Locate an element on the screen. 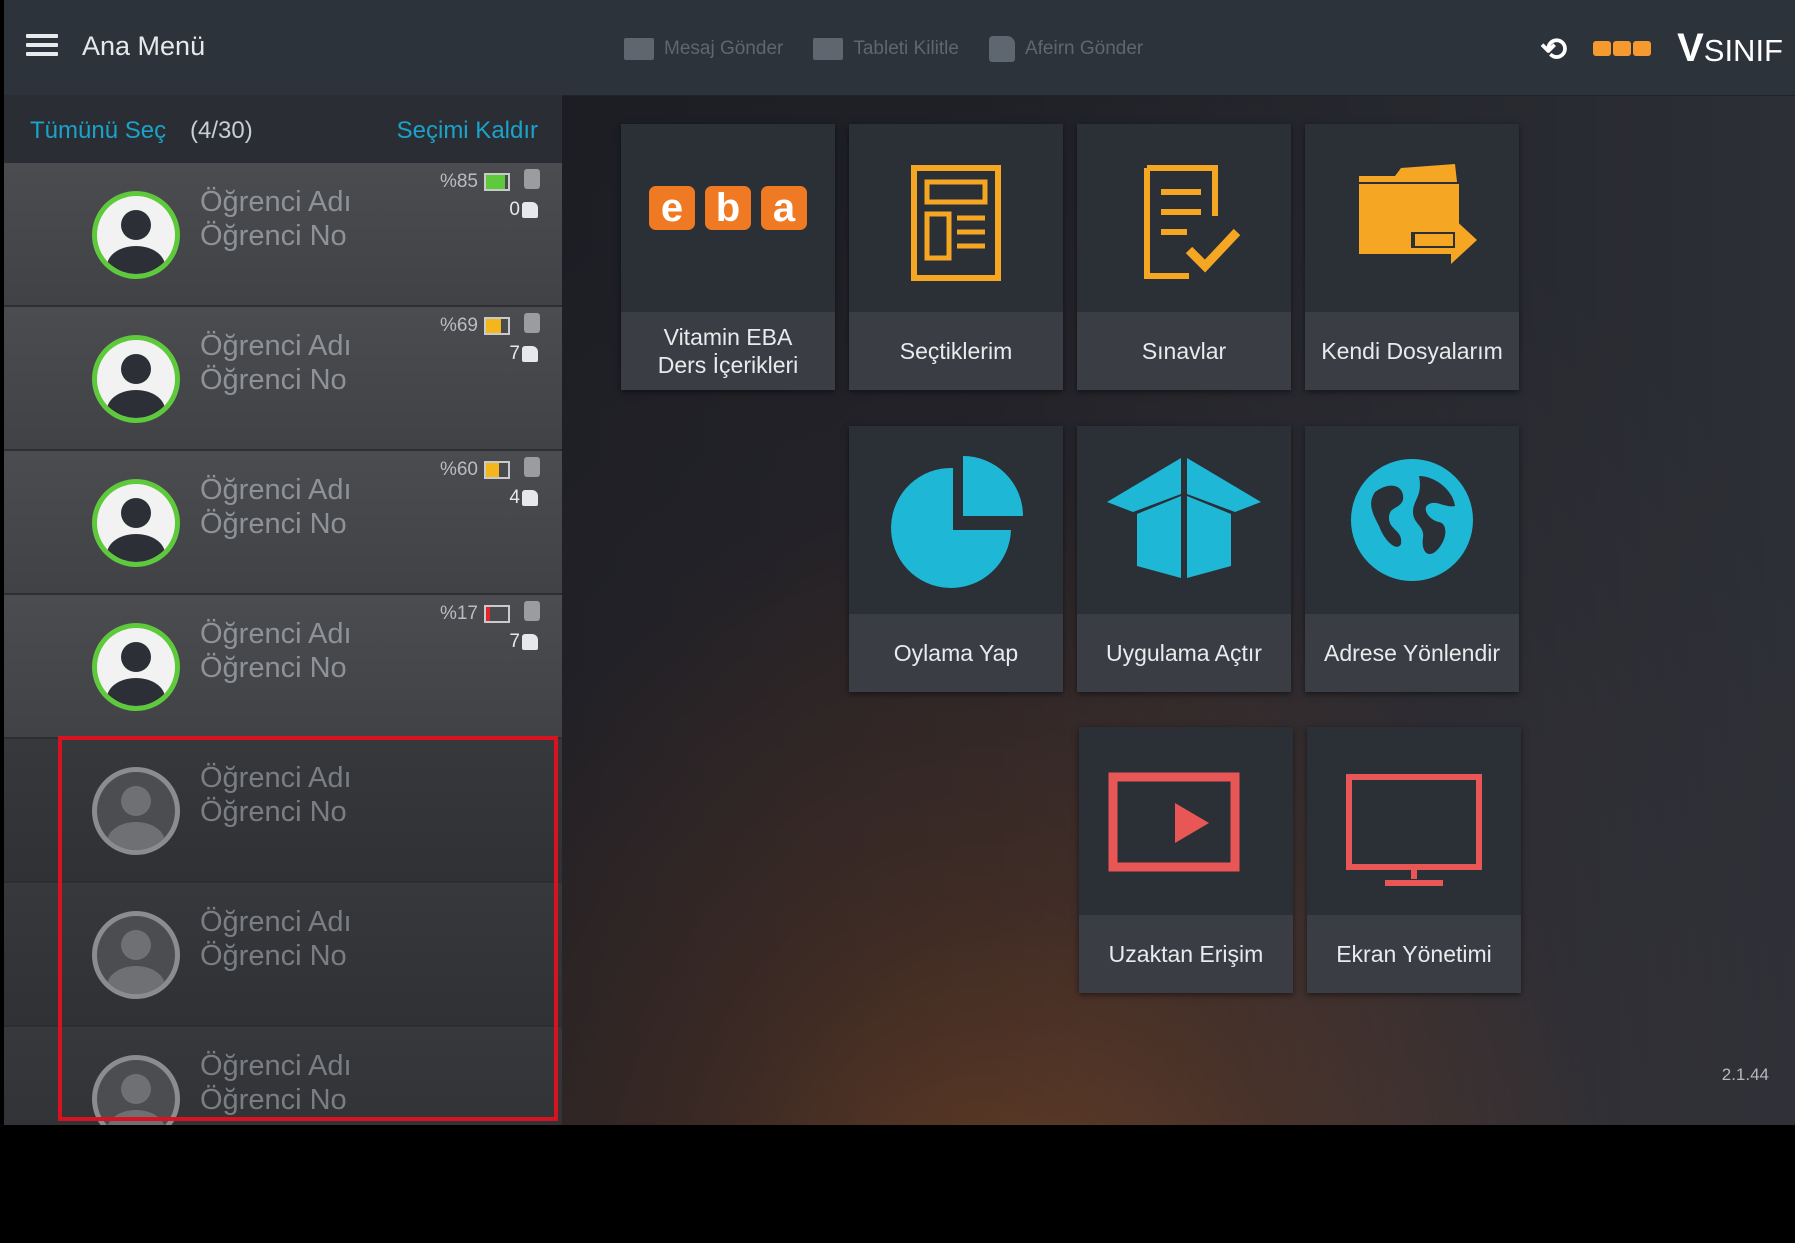 The image size is (1795, 1243). tile-label: Kendi Dosyalarım is located at coordinates (1412, 351).